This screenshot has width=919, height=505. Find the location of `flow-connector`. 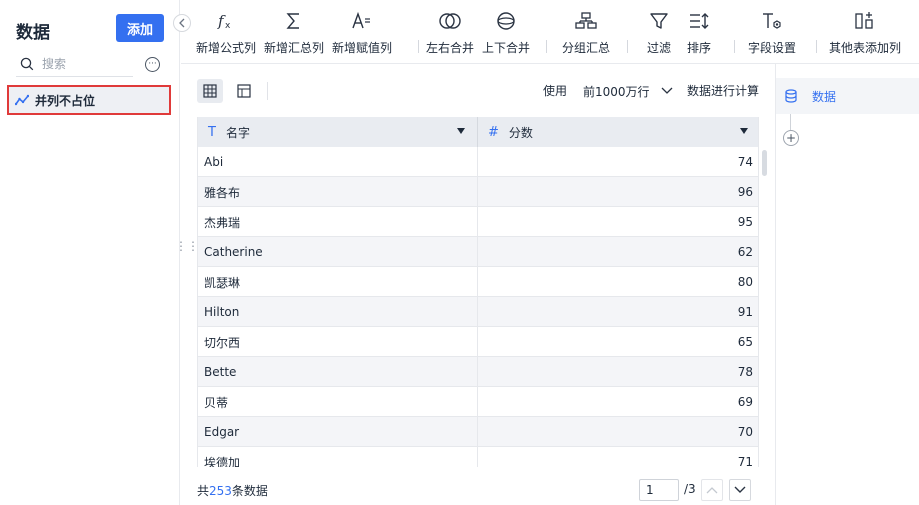

flow-connector is located at coordinates (790, 122).